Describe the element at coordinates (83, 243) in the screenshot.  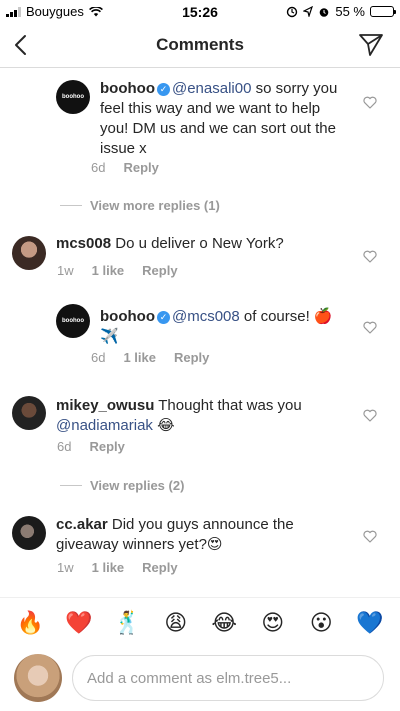
I see `comment-username: mcs008` at that location.